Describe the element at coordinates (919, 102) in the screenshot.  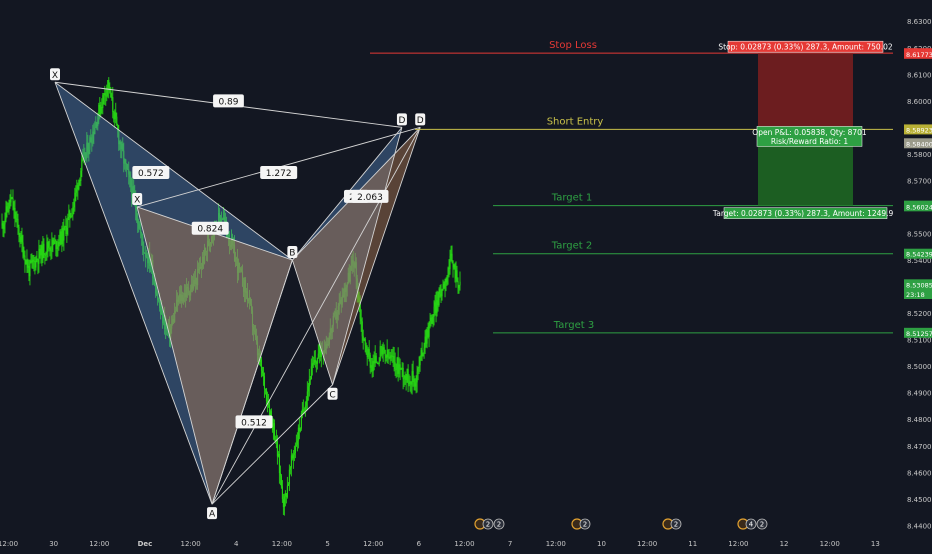
I see `y-tick-label: 8.60000` at that location.